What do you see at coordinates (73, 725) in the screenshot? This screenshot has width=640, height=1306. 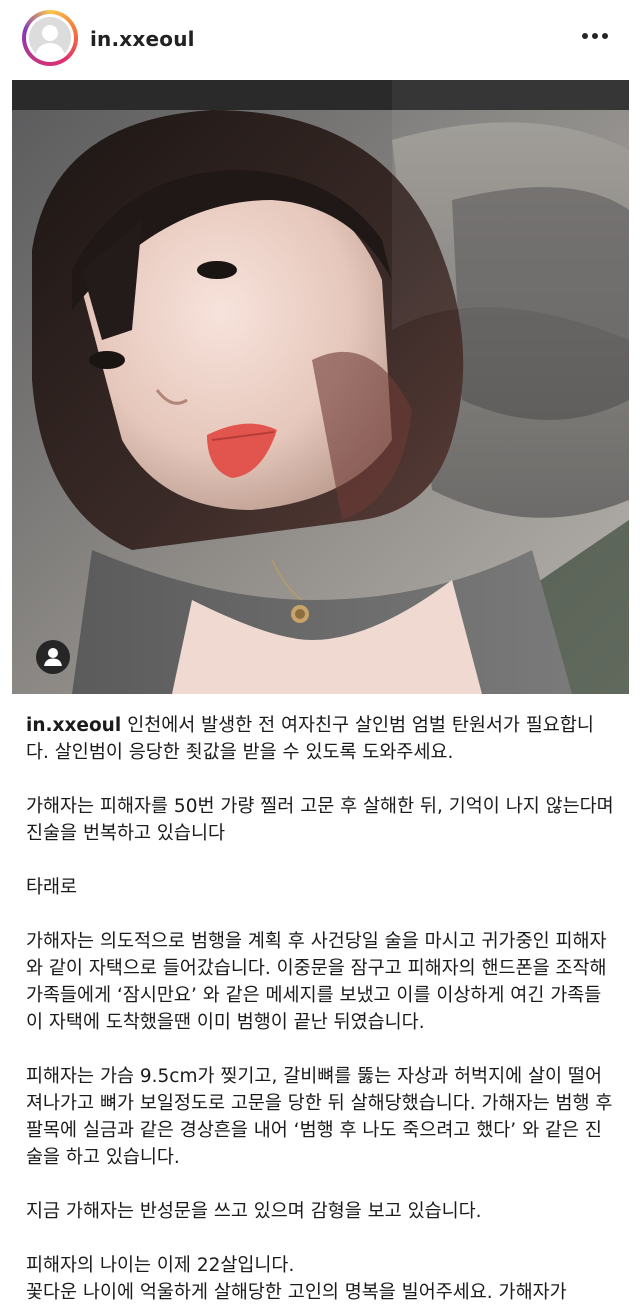 I see `caption-username: in.xxeoul` at bounding box center [73, 725].